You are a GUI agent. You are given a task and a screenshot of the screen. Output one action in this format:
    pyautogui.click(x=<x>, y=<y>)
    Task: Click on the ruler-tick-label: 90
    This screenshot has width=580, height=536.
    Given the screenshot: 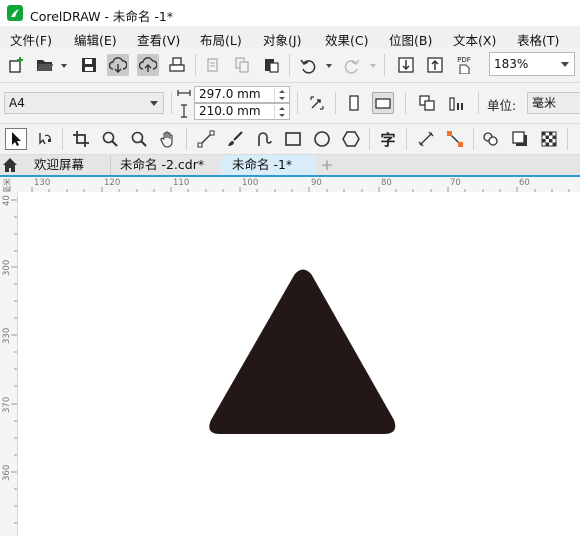 What is the action you would take?
    pyautogui.click(x=316, y=183)
    